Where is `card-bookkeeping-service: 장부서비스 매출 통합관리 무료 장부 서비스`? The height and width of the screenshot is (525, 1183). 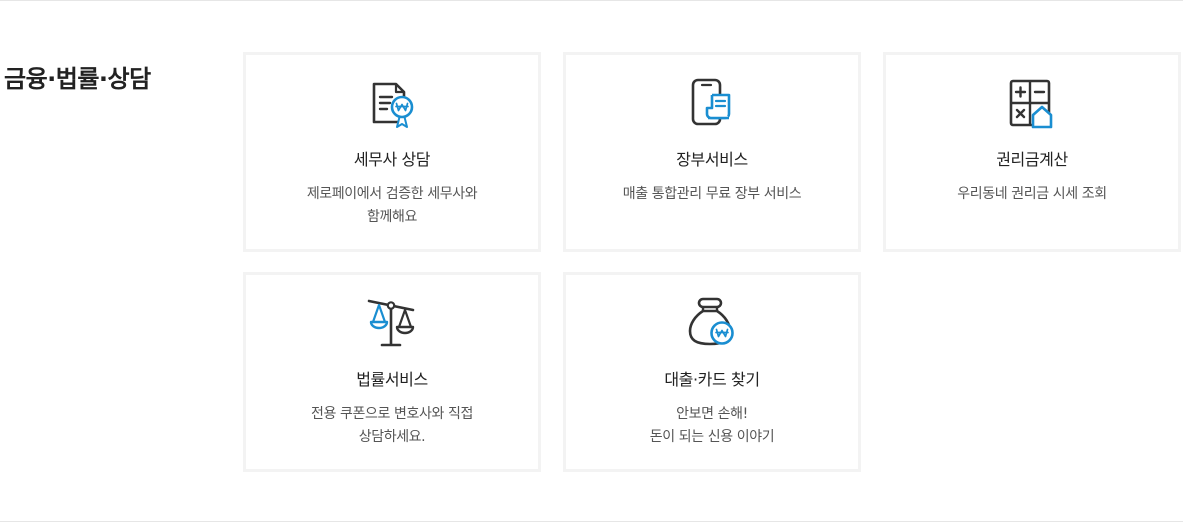
card-bookkeeping-service: 장부서비스 매출 통합관리 무료 장부 서비스 is located at coordinates (712, 152).